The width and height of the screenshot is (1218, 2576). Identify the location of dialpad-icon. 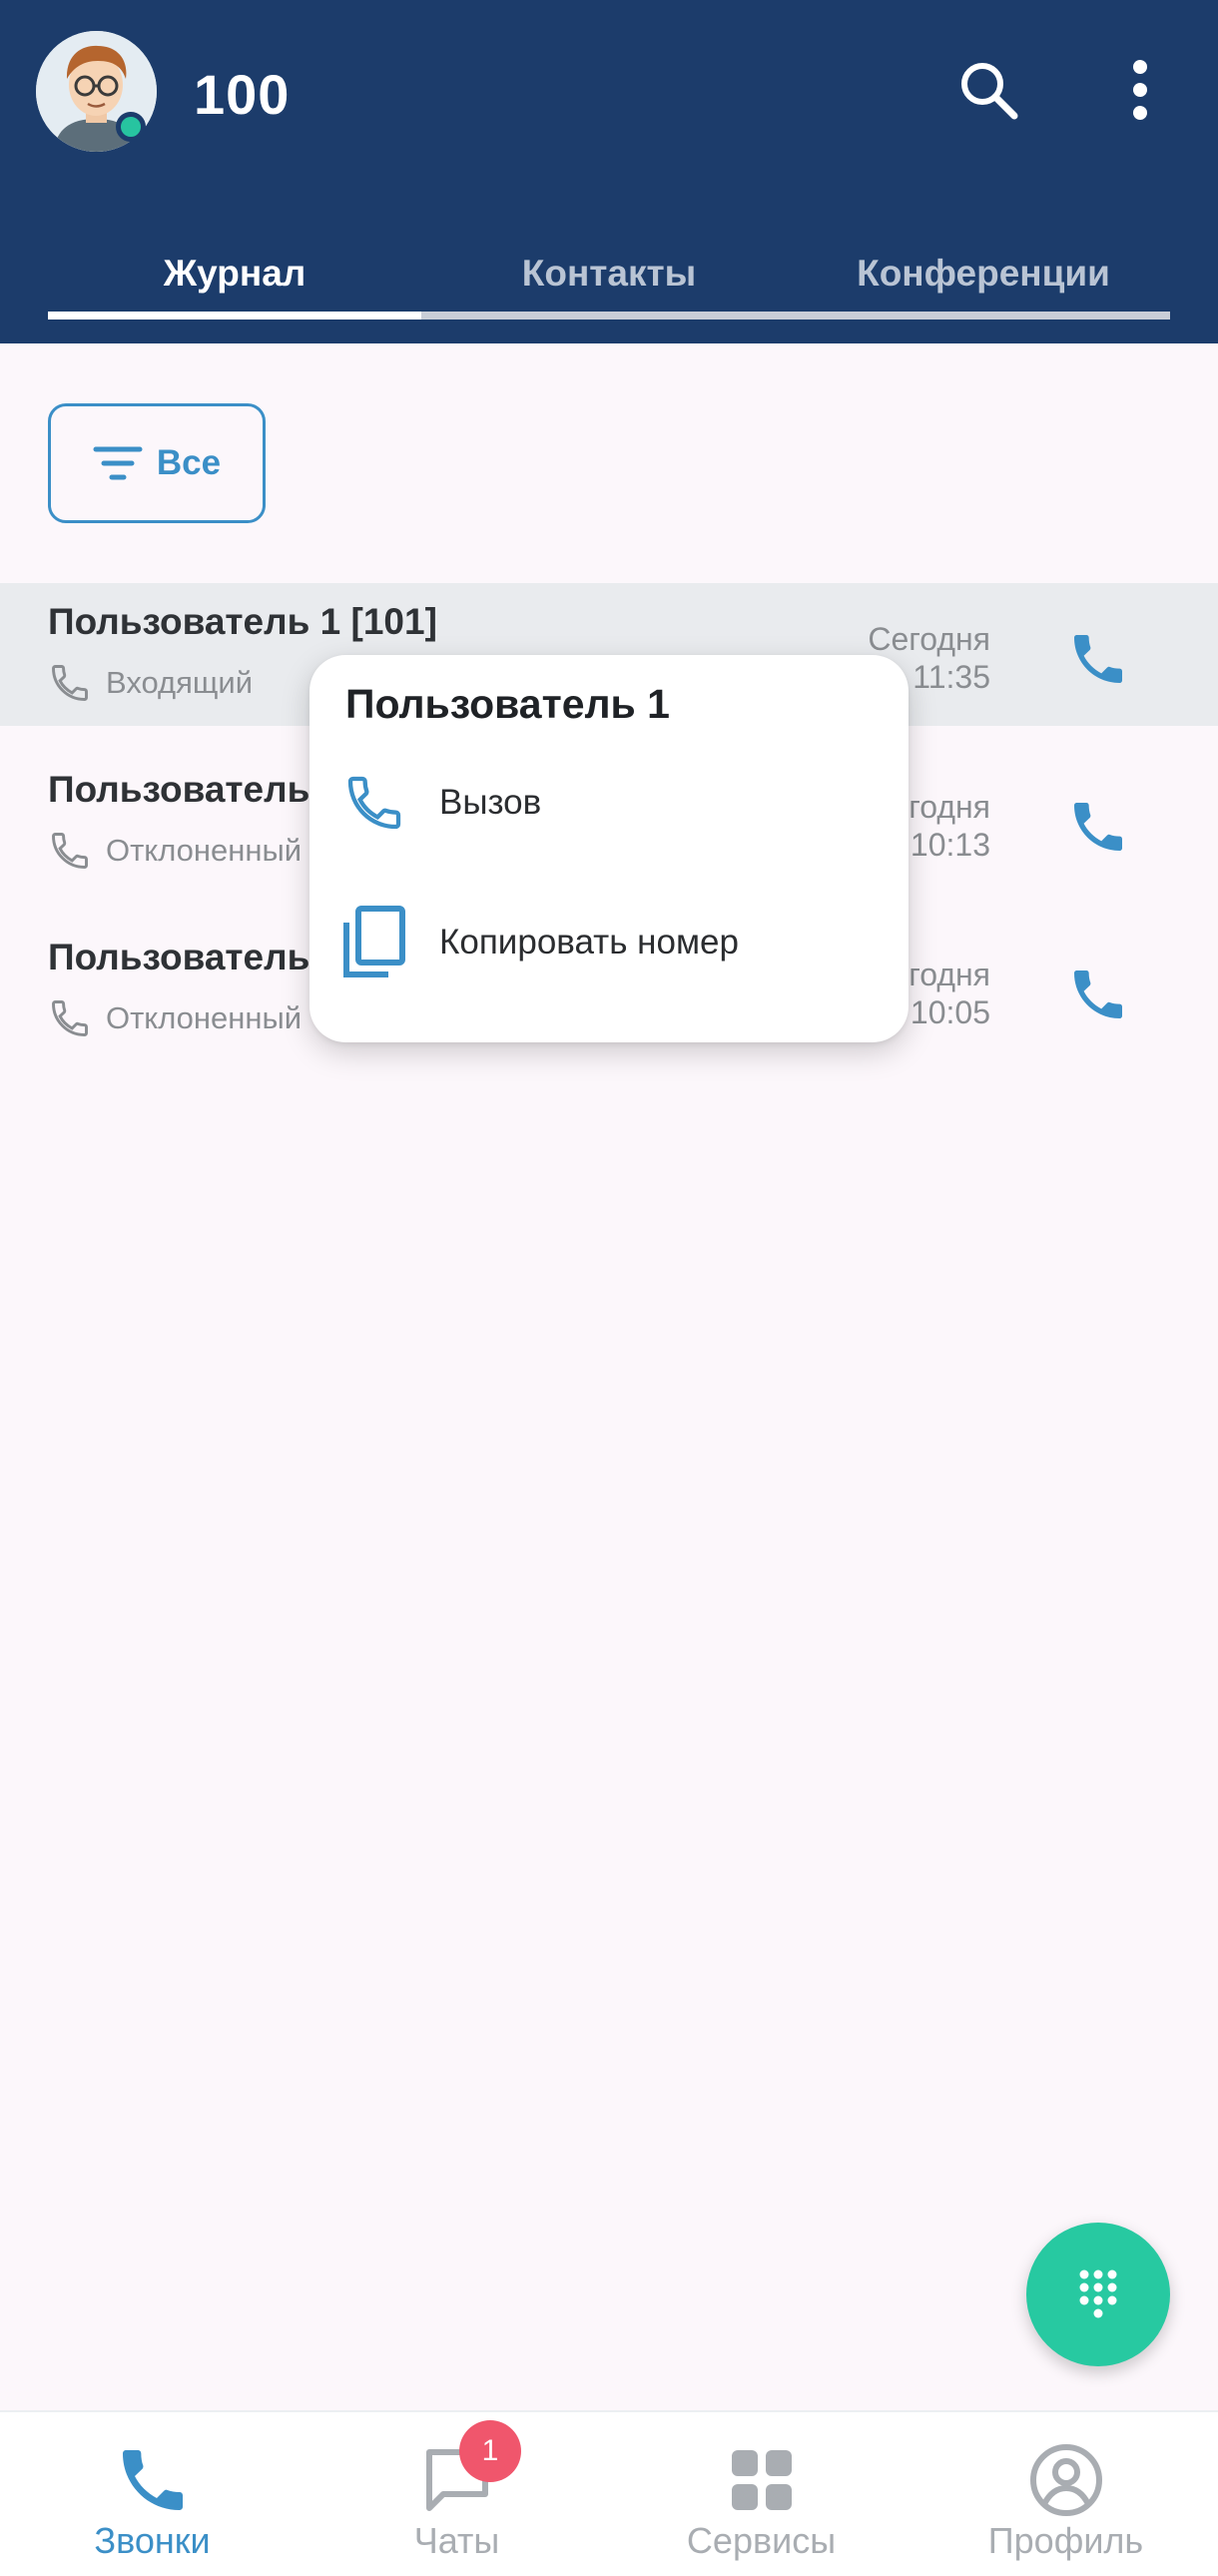
(1098, 2294).